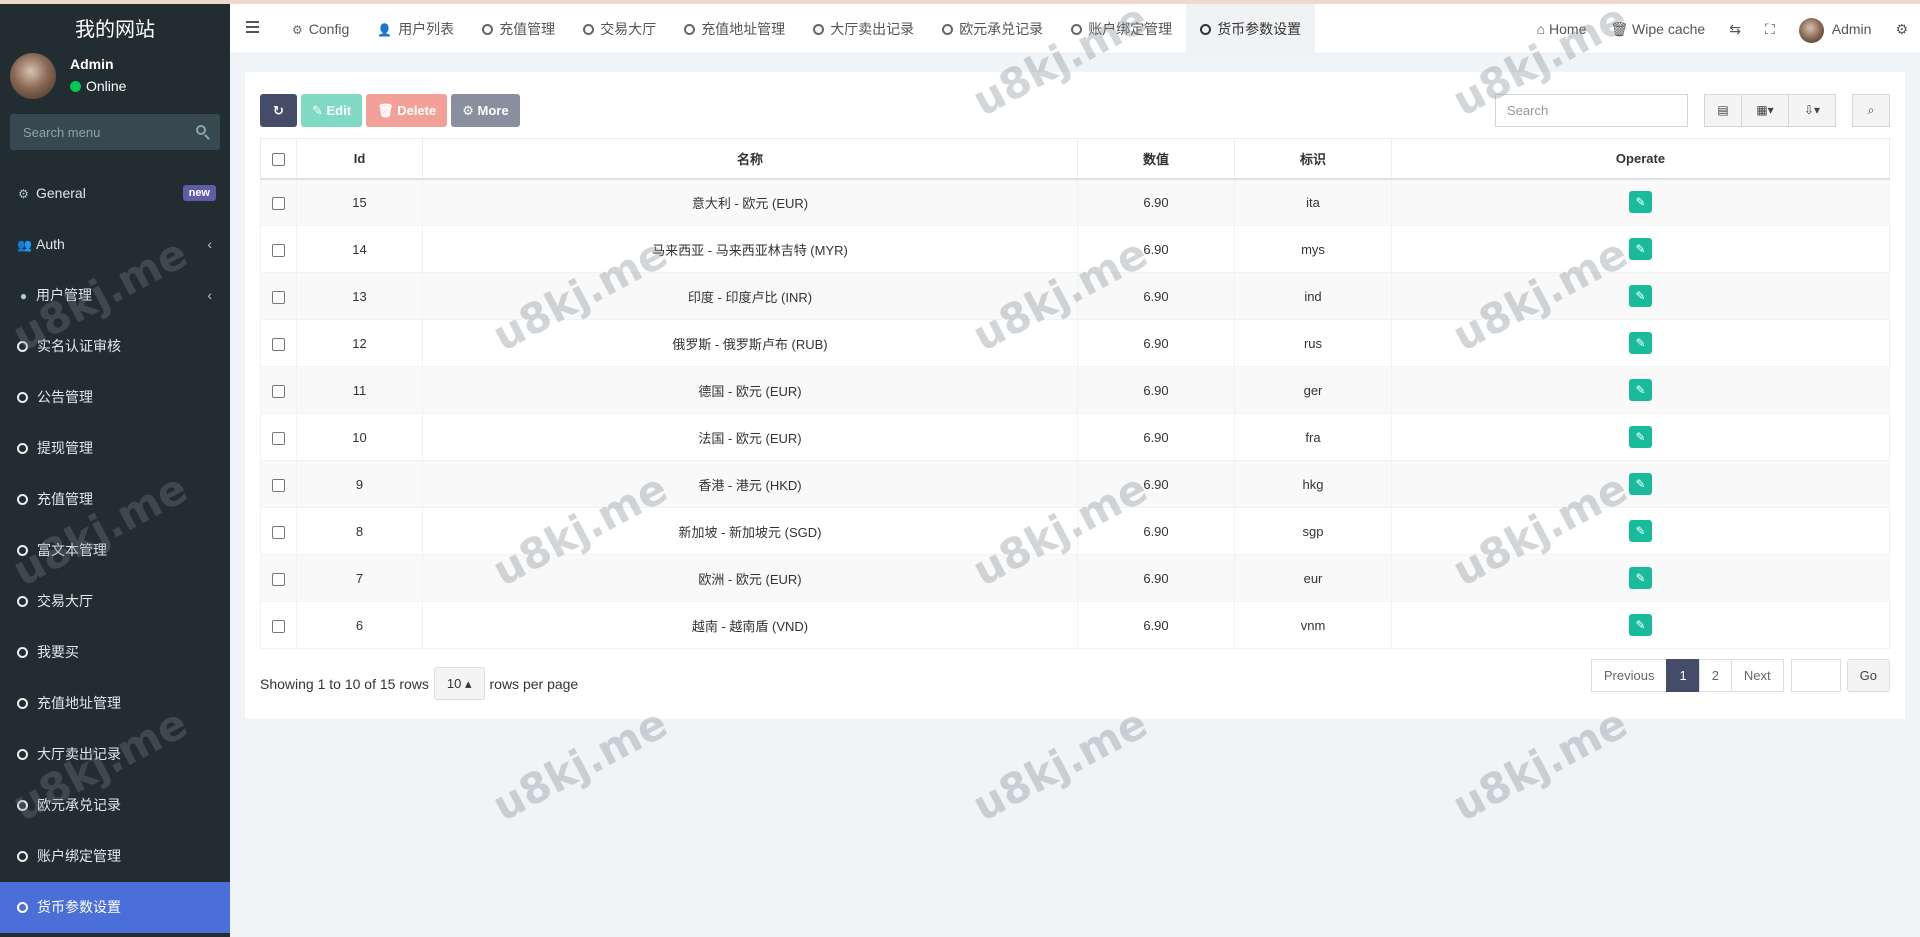  What do you see at coordinates (359, 202) in the screenshot?
I see `cell-id: 15` at bounding box center [359, 202].